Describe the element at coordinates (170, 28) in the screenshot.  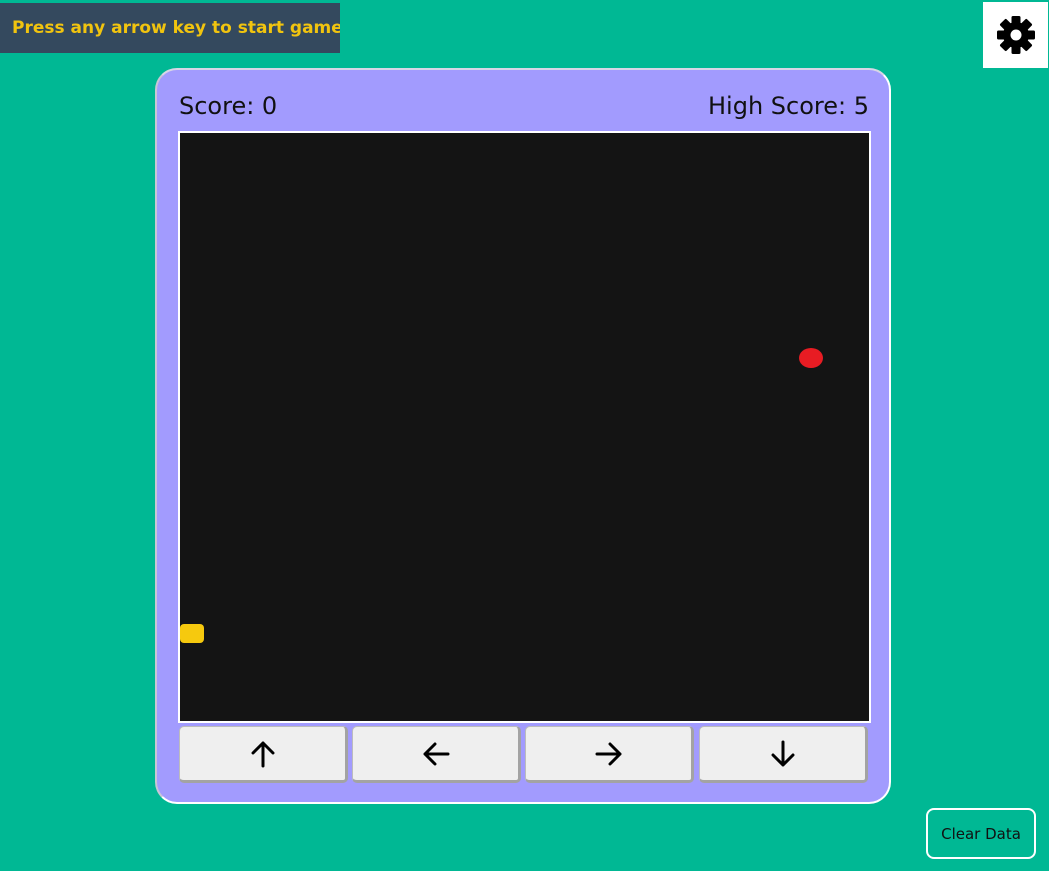
I see `start-instruction-banner: Press any arrow key to start game !` at that location.